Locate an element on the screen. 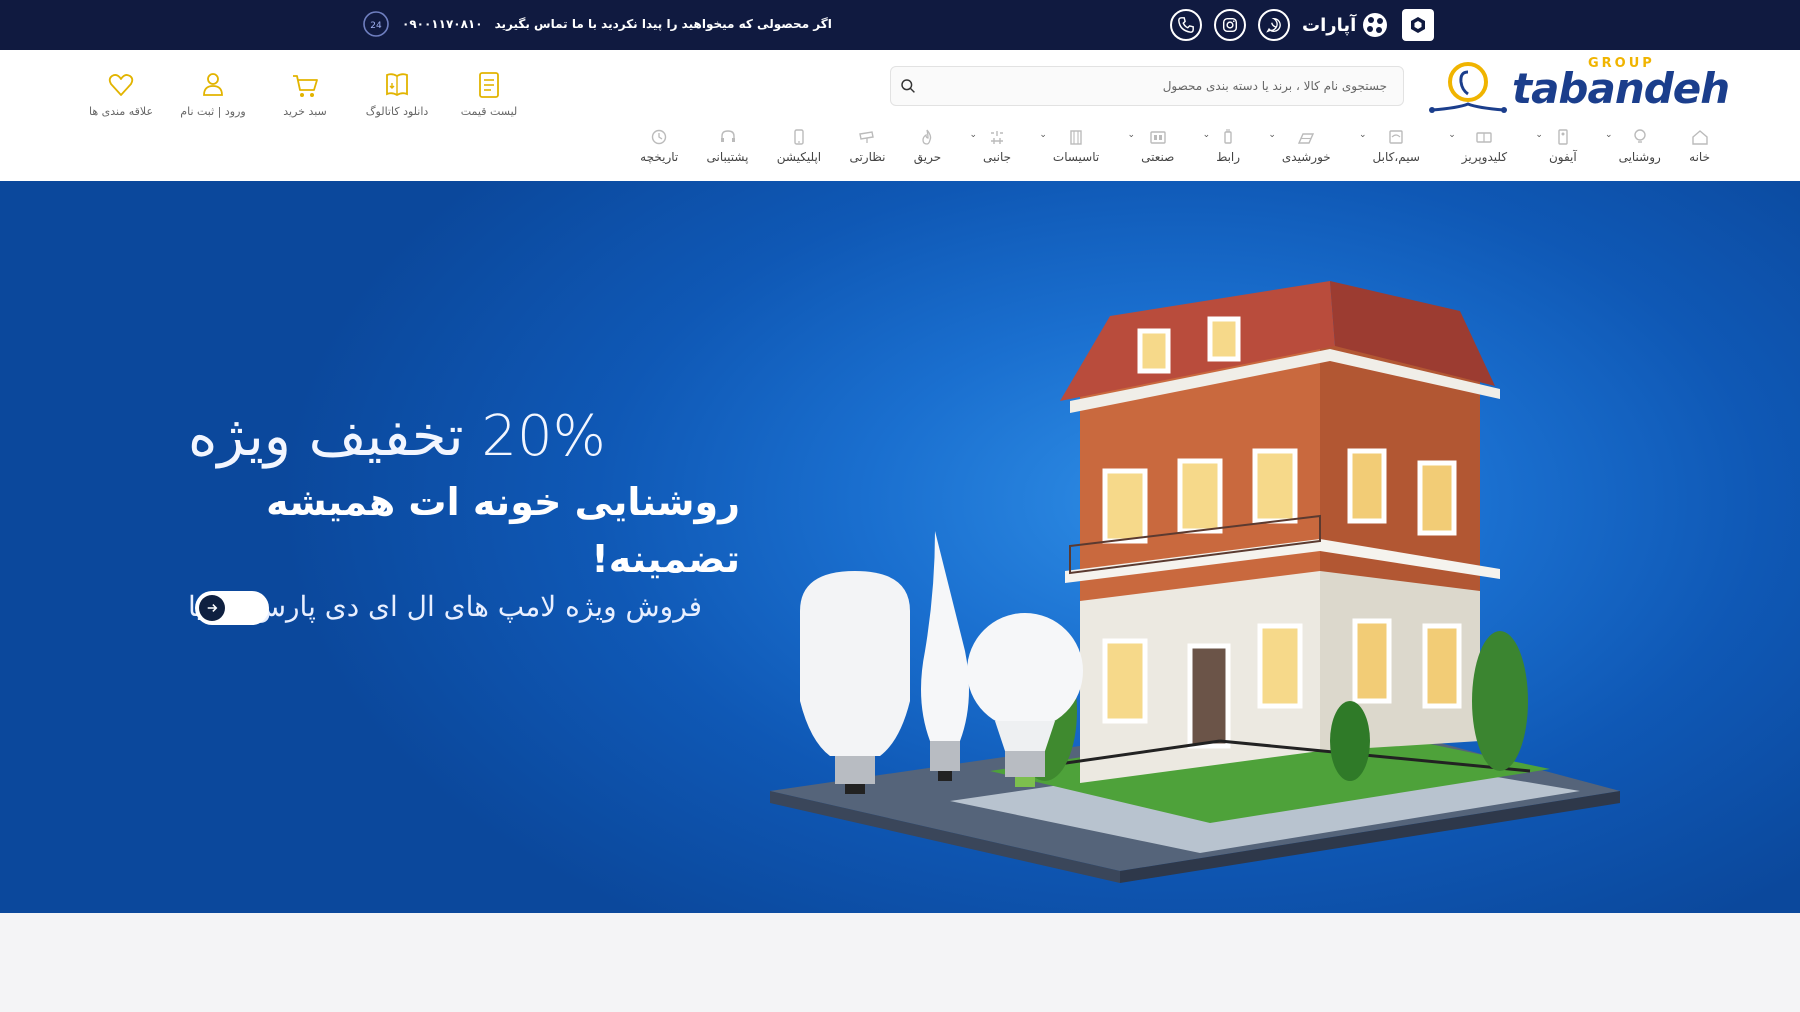 The image size is (1800, 1012). aparat-icon is located at coordinates (1375, 25).